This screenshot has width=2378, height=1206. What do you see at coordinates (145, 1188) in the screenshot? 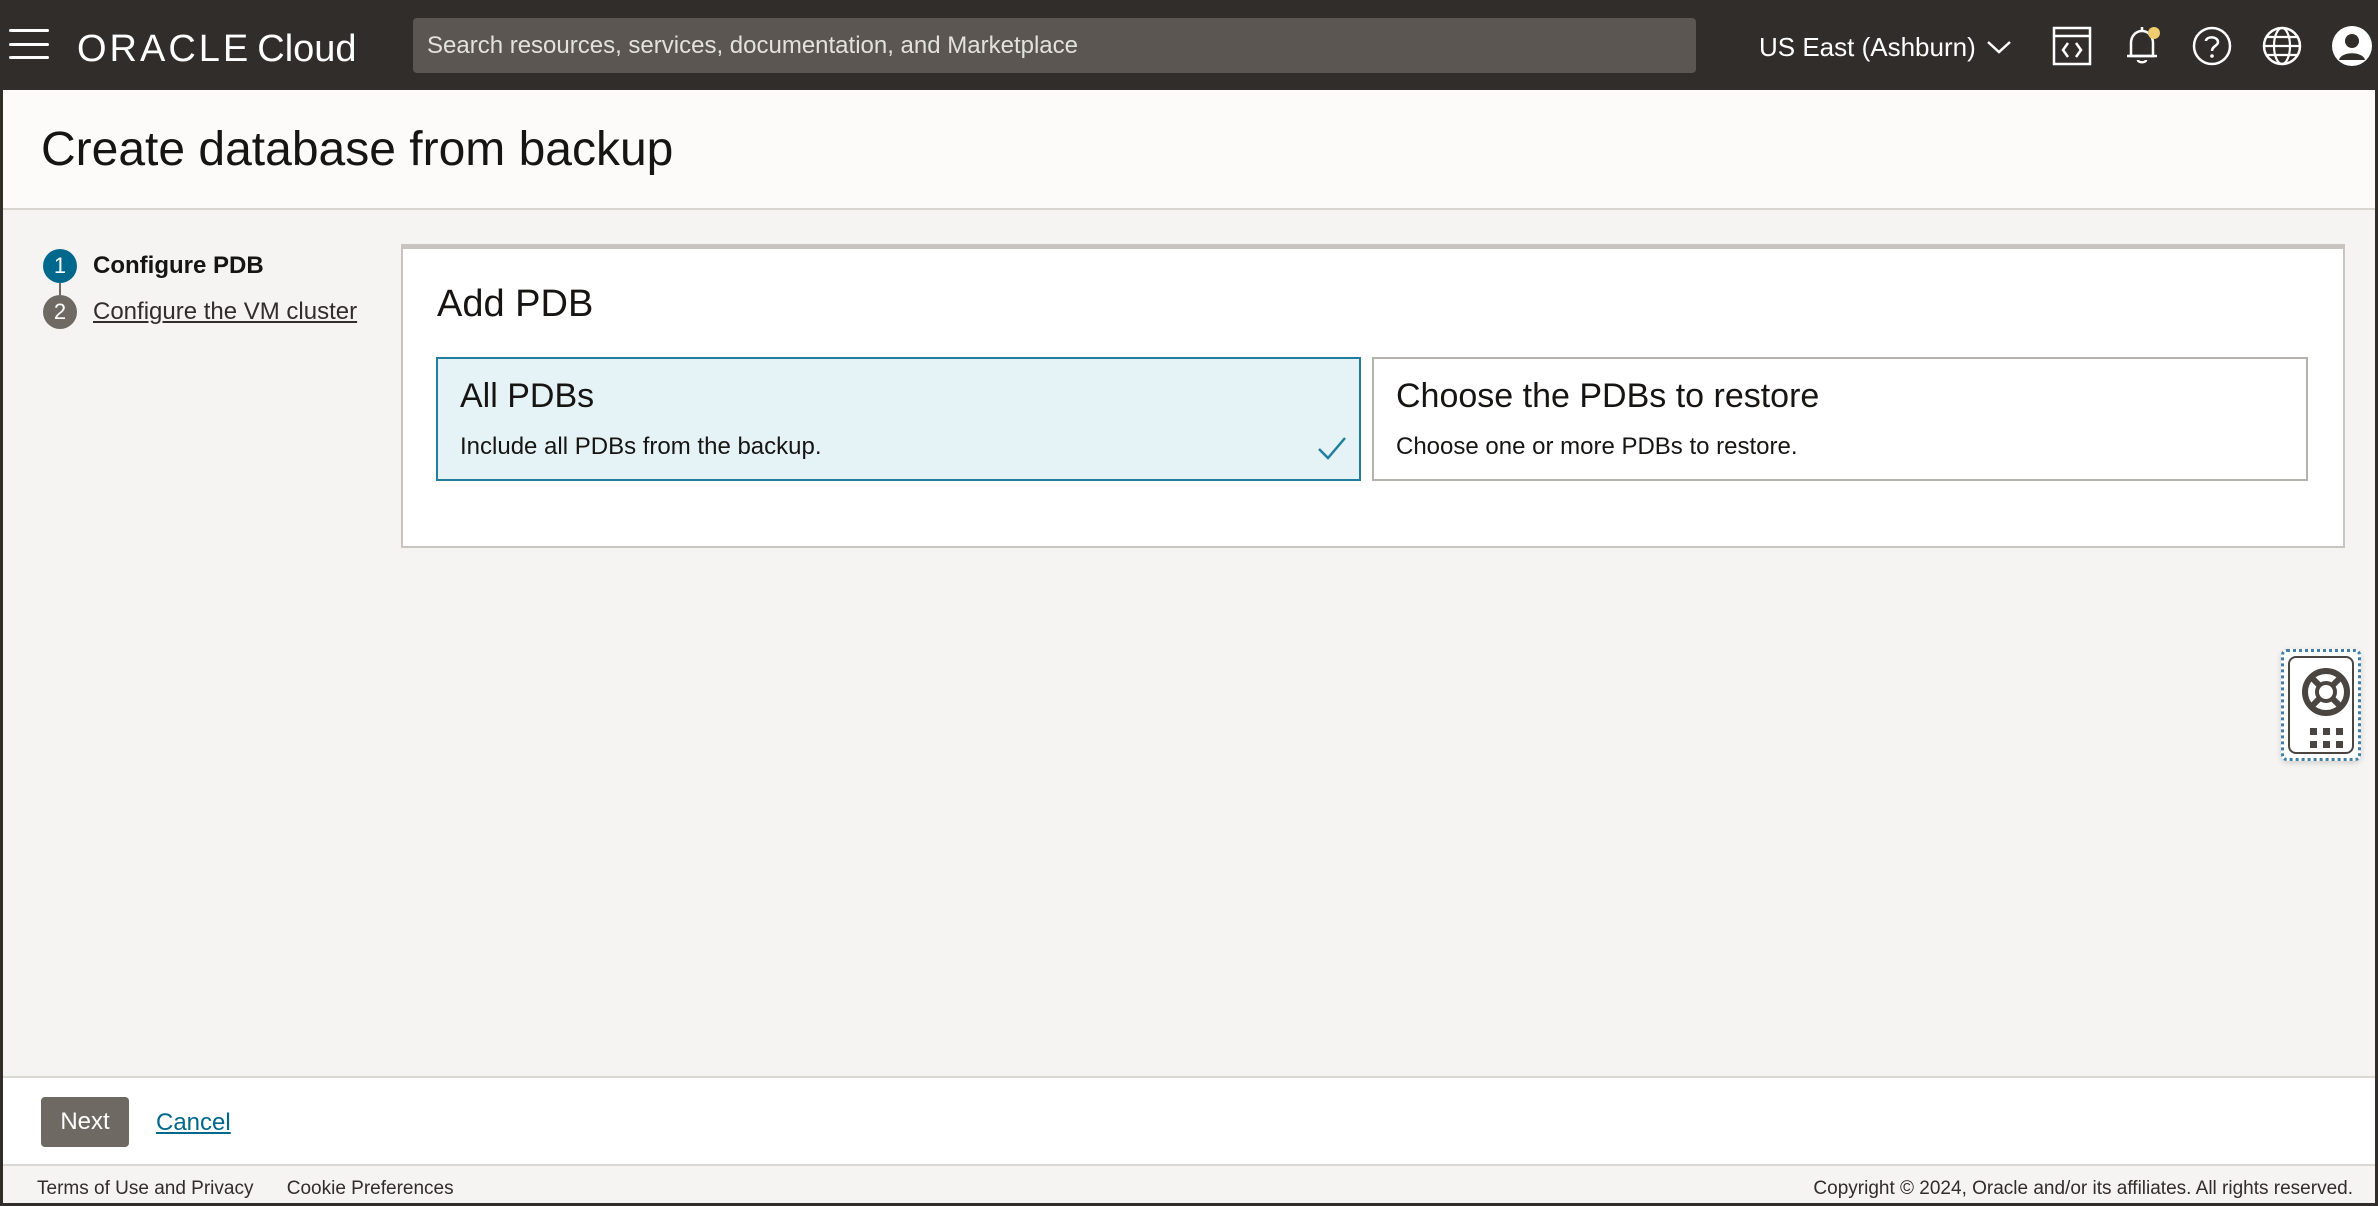
I see `terms-link: Terms of Use and Privacy` at bounding box center [145, 1188].